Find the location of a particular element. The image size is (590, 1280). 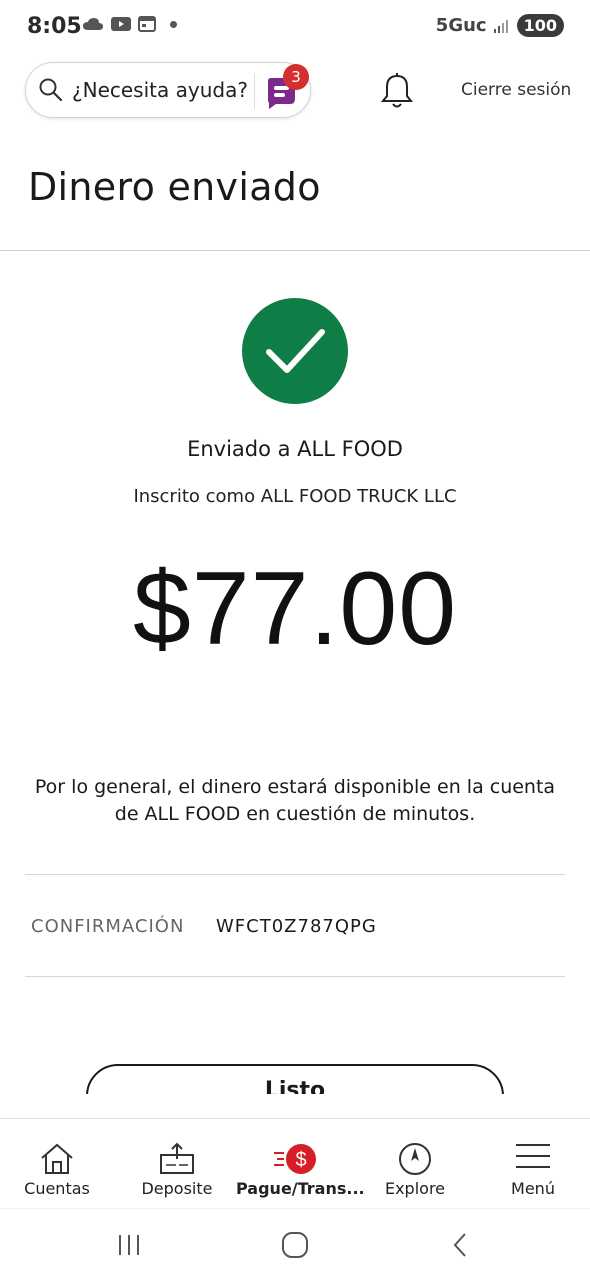

deposit-icon is located at coordinates (177, 1158).